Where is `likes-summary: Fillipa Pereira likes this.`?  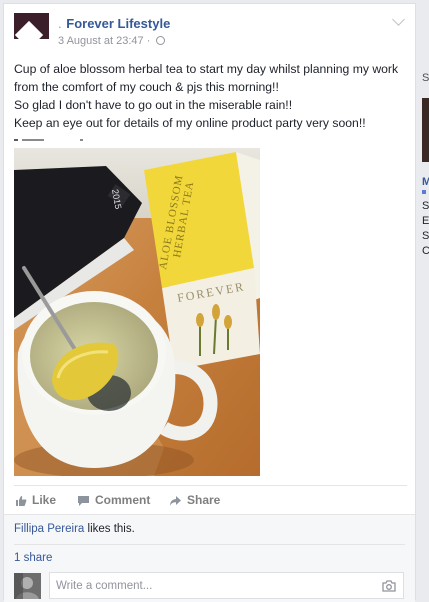
likes-summary: Fillipa Pereira likes this. is located at coordinates (74, 529).